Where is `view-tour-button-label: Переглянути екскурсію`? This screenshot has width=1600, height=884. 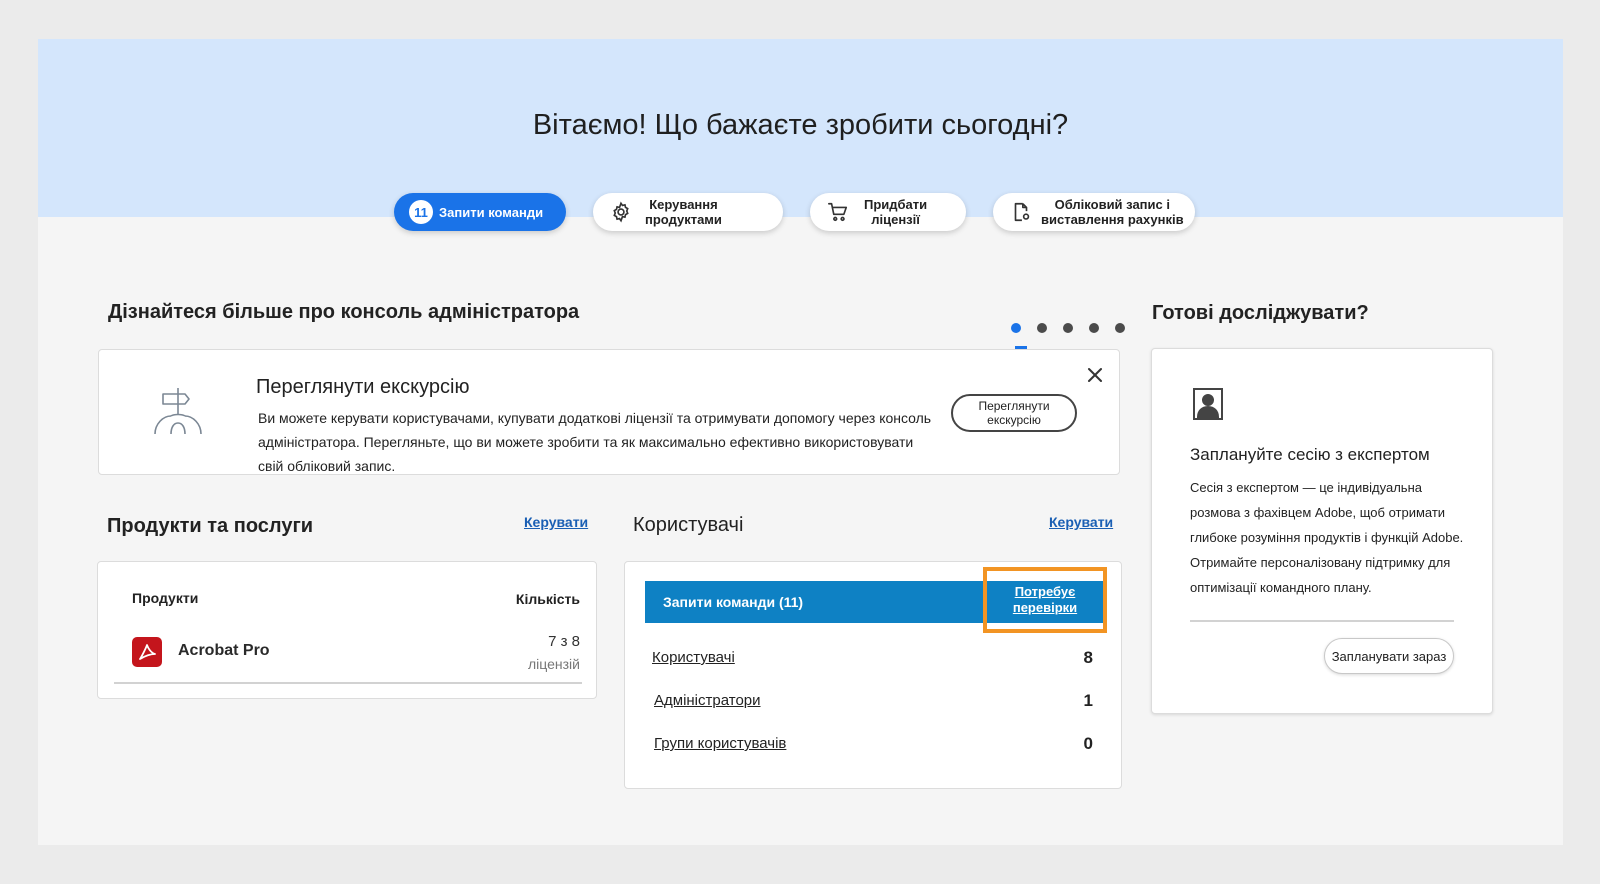 view-tour-button-label: Переглянути екскурсію is located at coordinates (1013, 413).